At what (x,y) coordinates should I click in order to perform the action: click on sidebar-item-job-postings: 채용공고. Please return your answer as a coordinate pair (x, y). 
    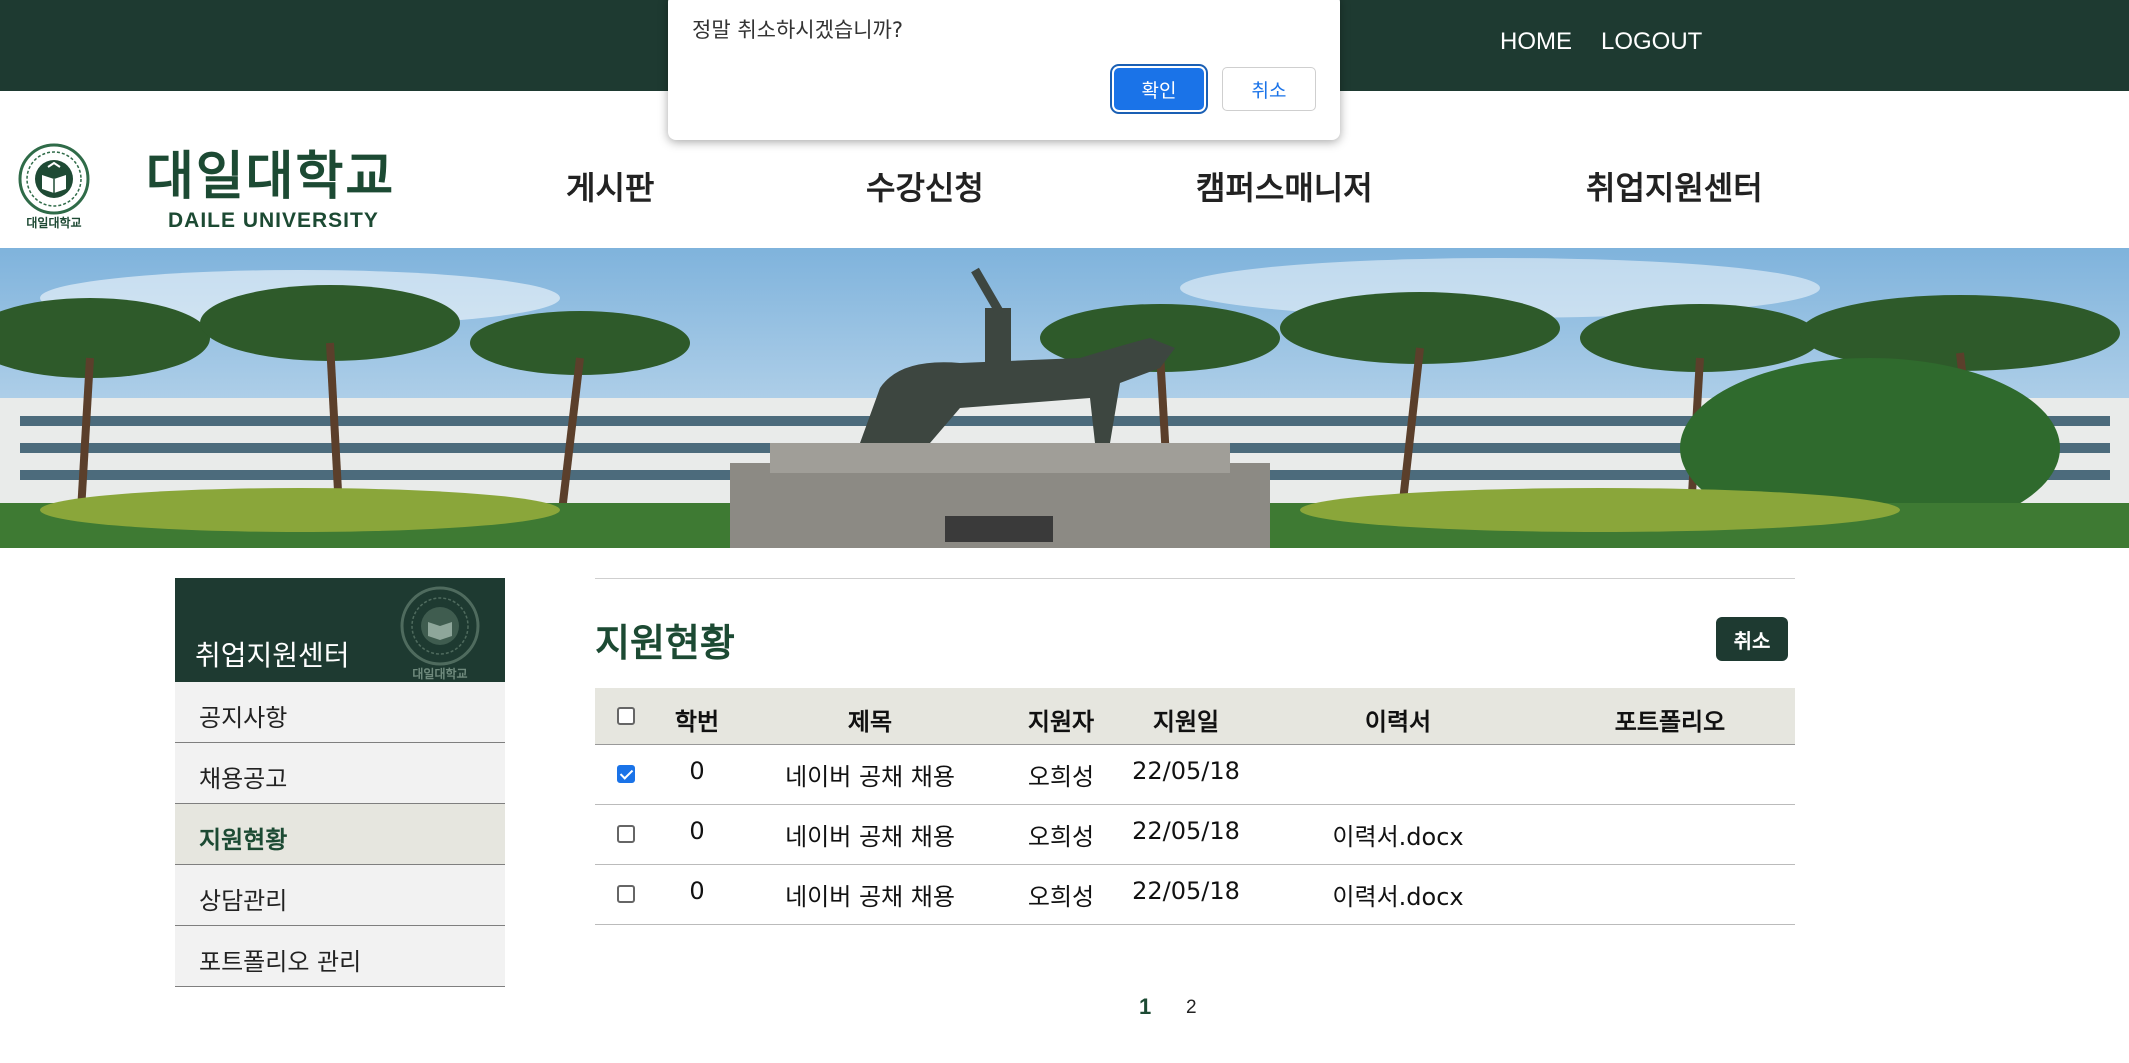
    Looking at the image, I should click on (340, 773).